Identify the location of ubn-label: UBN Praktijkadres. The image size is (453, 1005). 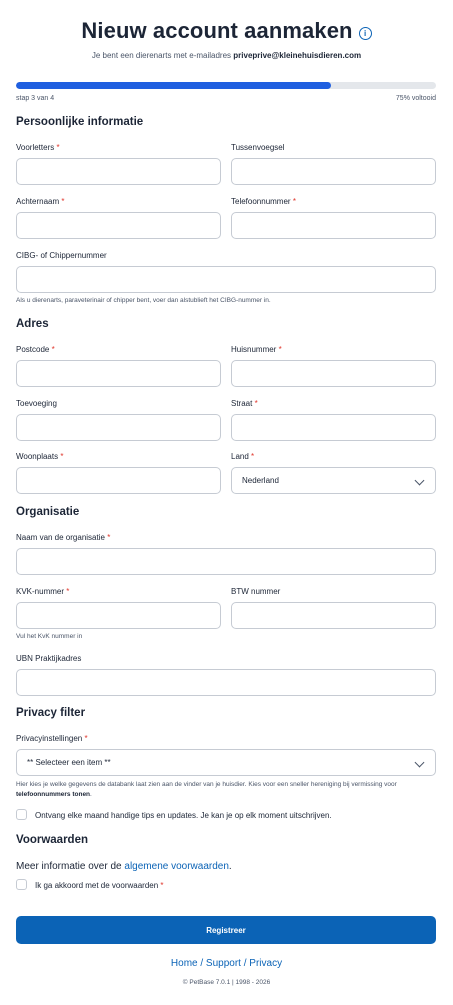
(49, 658).